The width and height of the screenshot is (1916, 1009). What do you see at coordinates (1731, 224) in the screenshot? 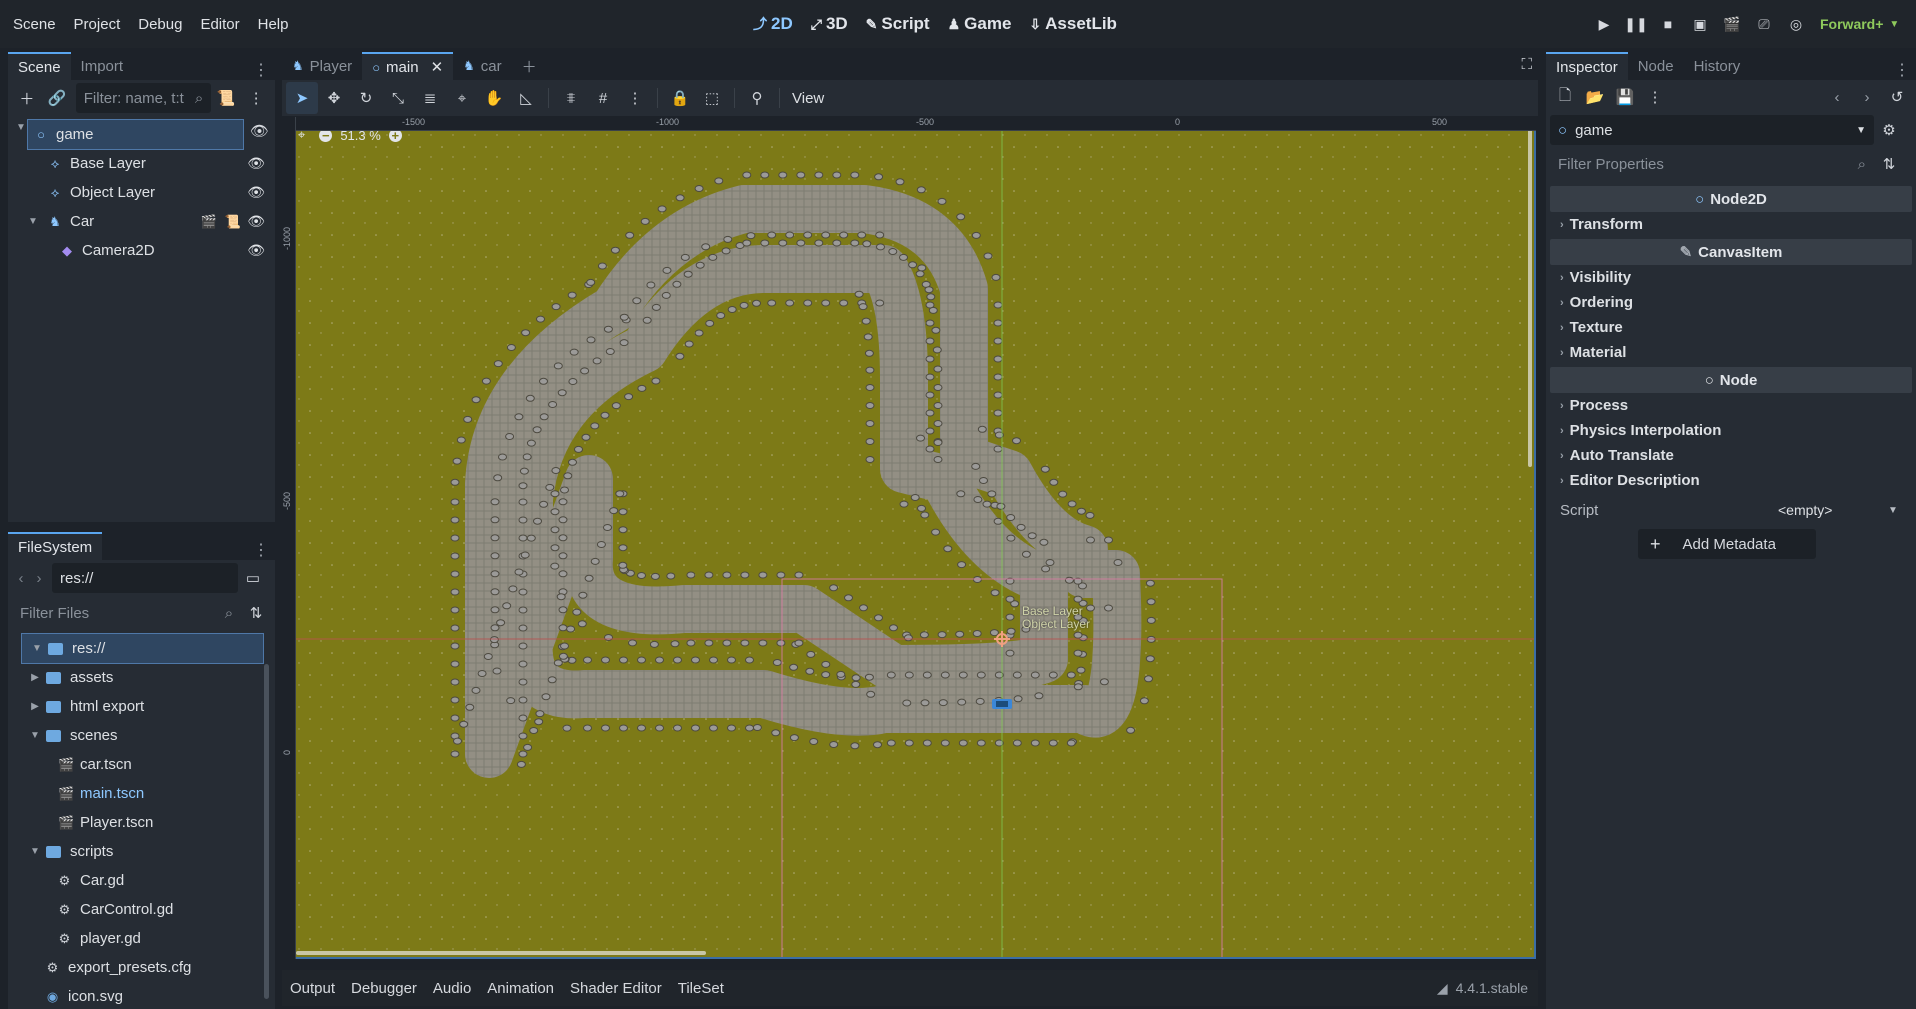
I see `property-group-transform: › Transform` at bounding box center [1731, 224].